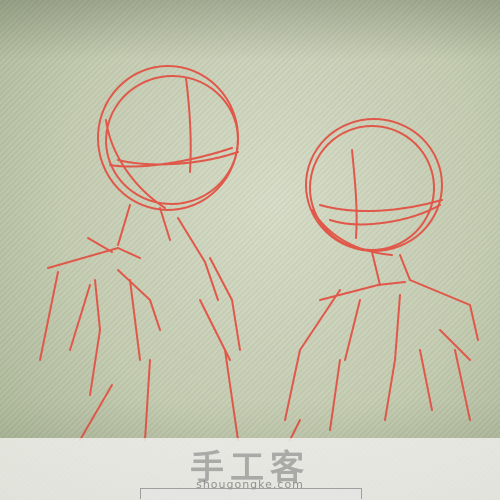 The height and width of the screenshot is (500, 500). I want to click on right-body-lines, so click(381, 346).